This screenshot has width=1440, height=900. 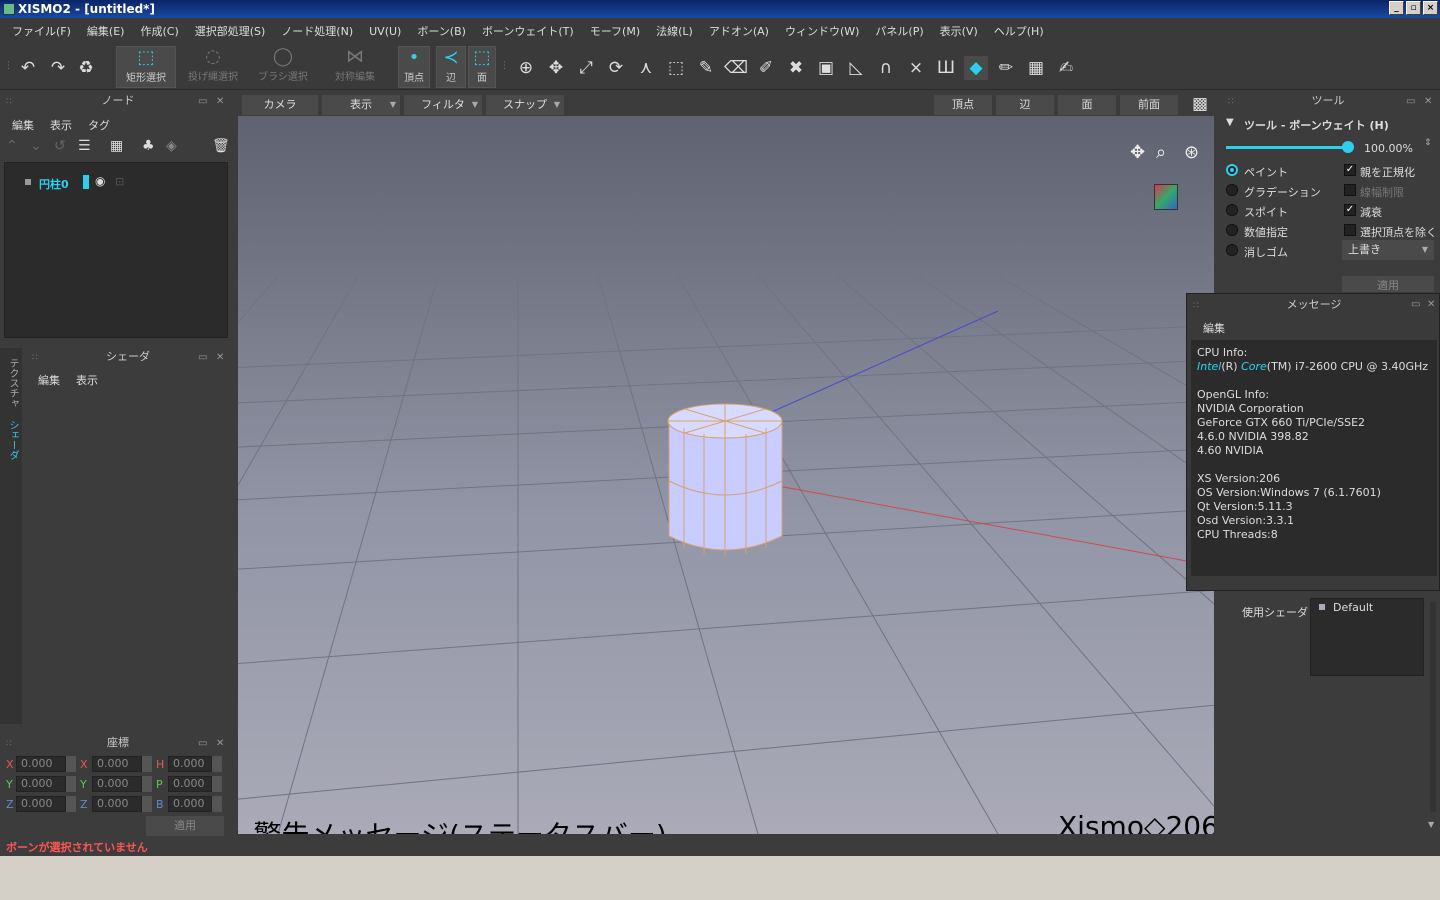 I want to click on rot-y-spin, so click(x=147, y=784).